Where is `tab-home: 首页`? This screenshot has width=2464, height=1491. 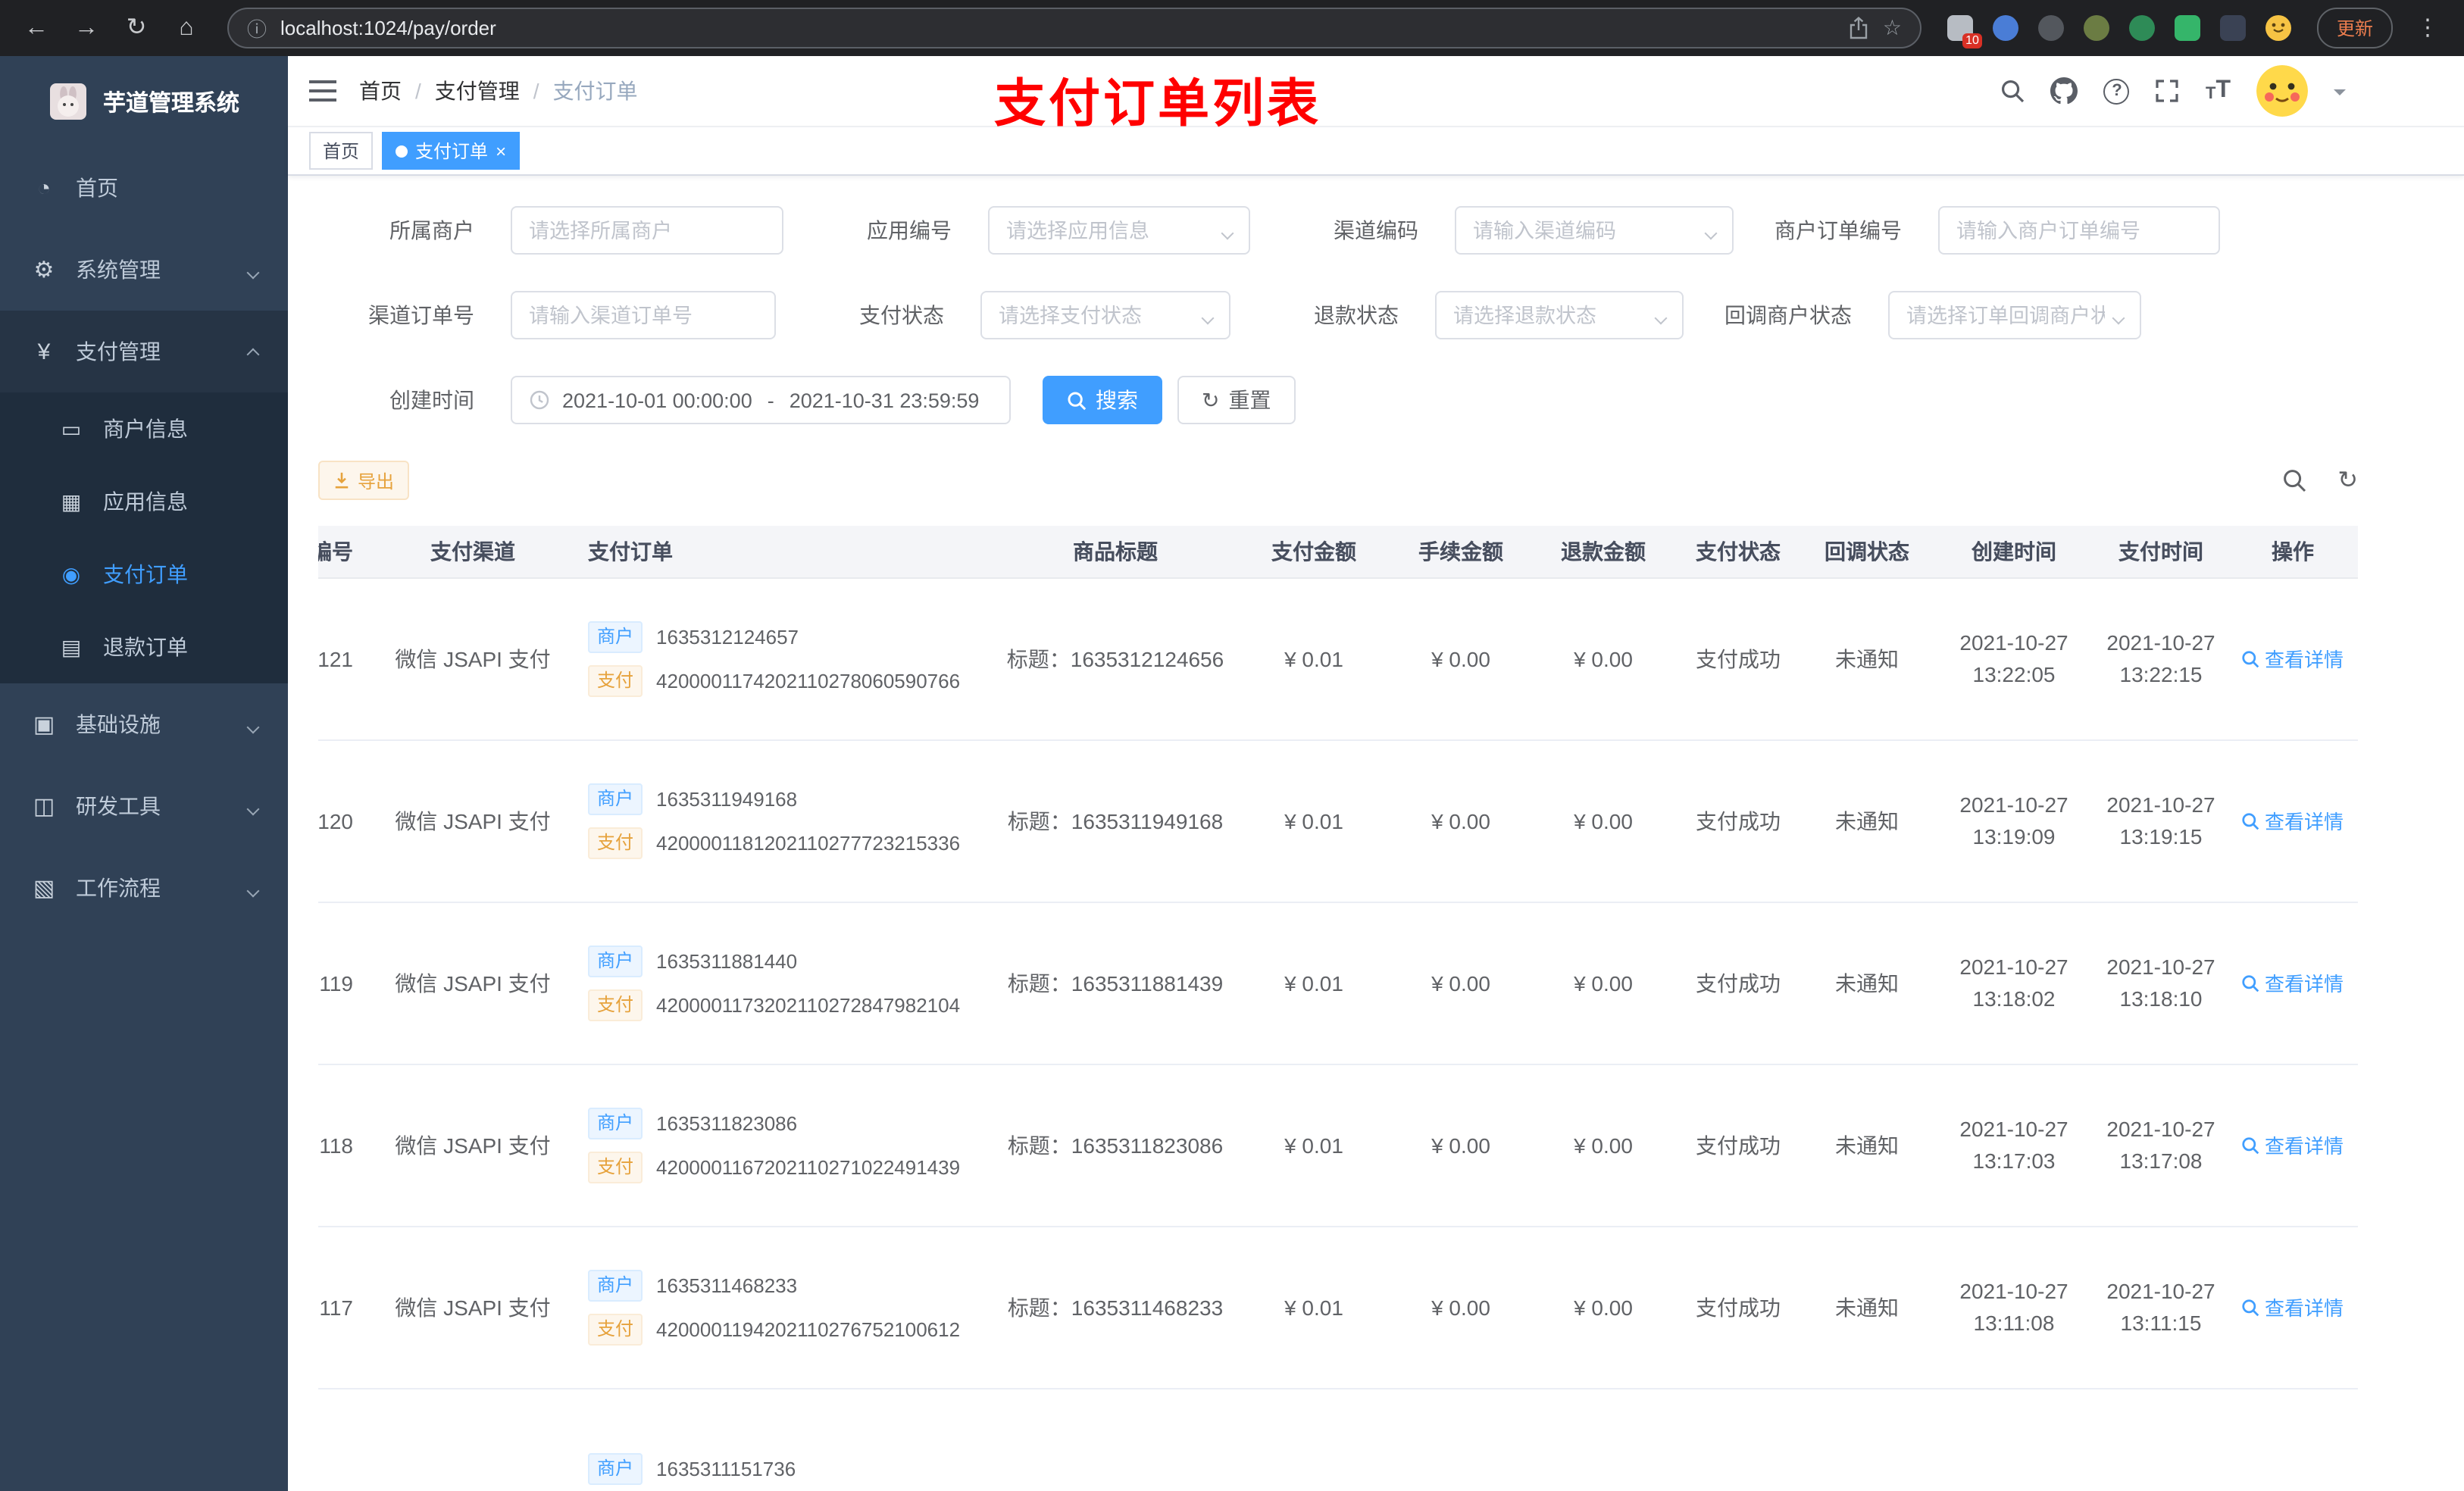
tab-home: 首页 is located at coordinates (341, 151).